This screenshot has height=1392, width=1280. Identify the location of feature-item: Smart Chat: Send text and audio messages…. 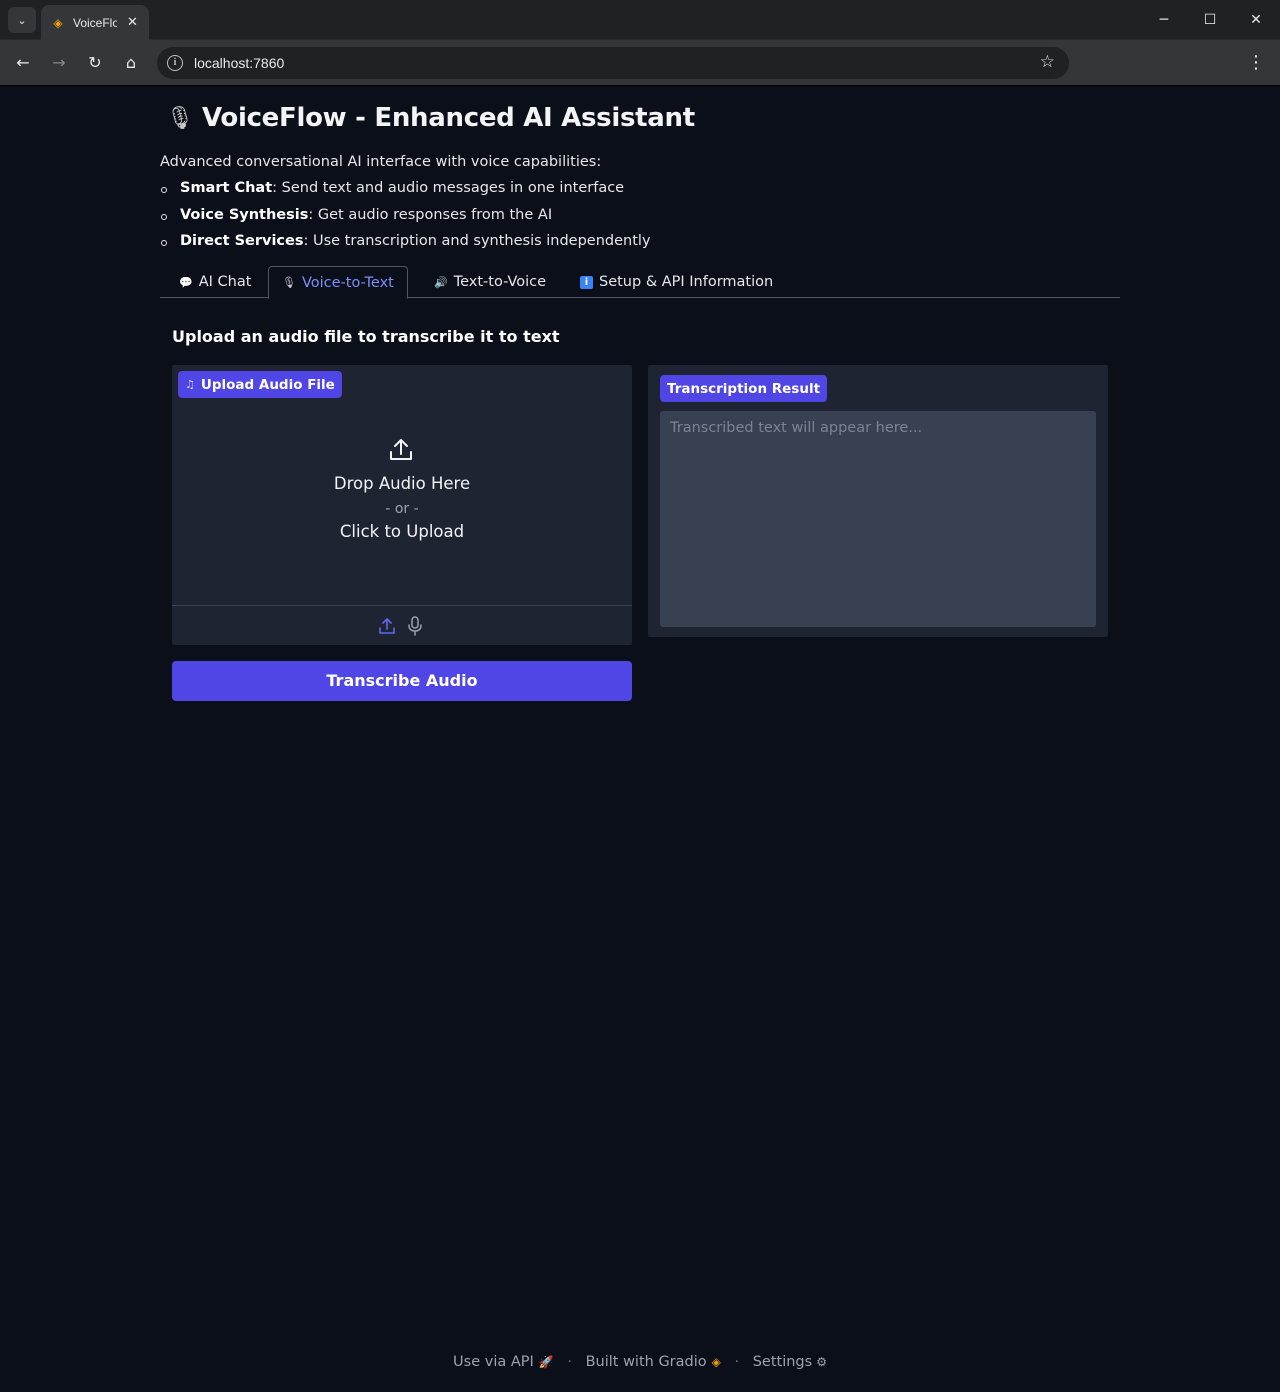
(405, 193).